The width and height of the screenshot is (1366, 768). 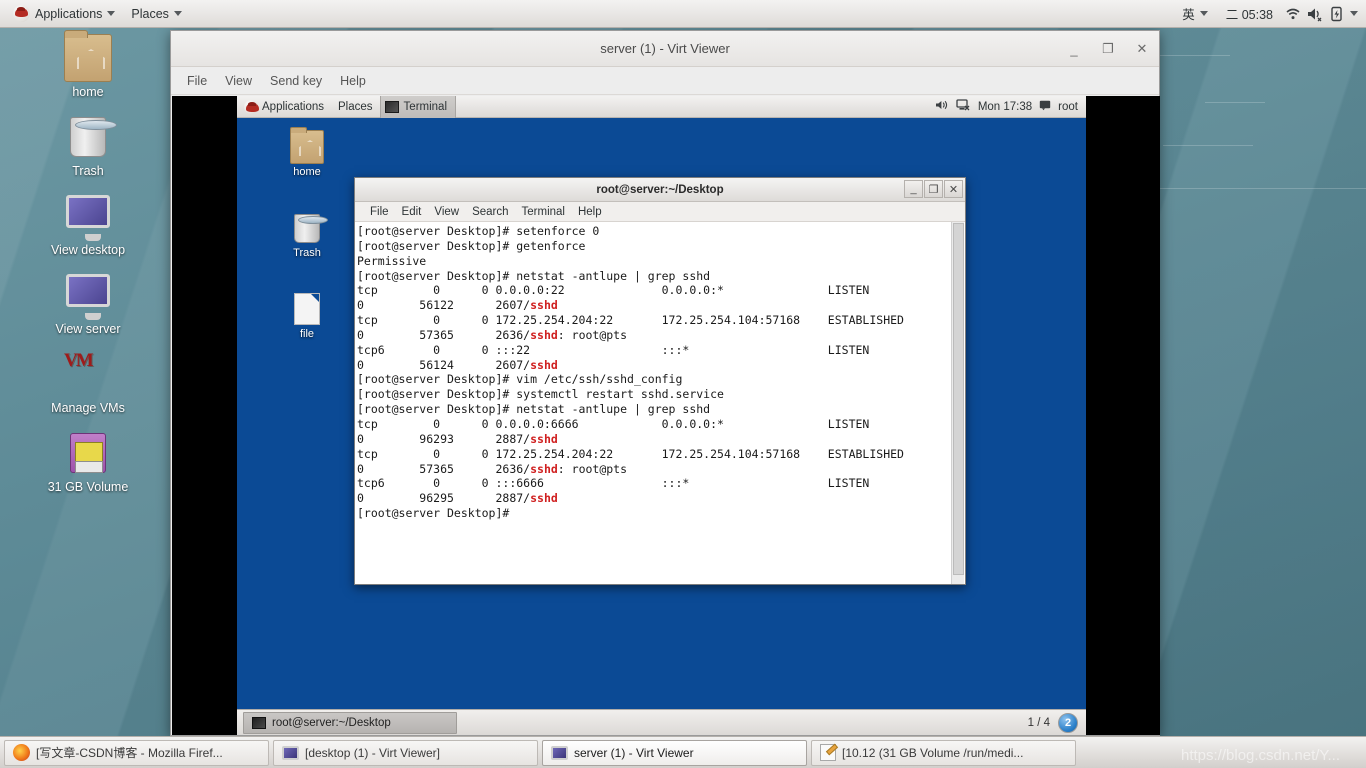 What do you see at coordinates (350, 722) in the screenshot?
I see `guest-taskbar-item-terminal: root@server:~/Desktop` at bounding box center [350, 722].